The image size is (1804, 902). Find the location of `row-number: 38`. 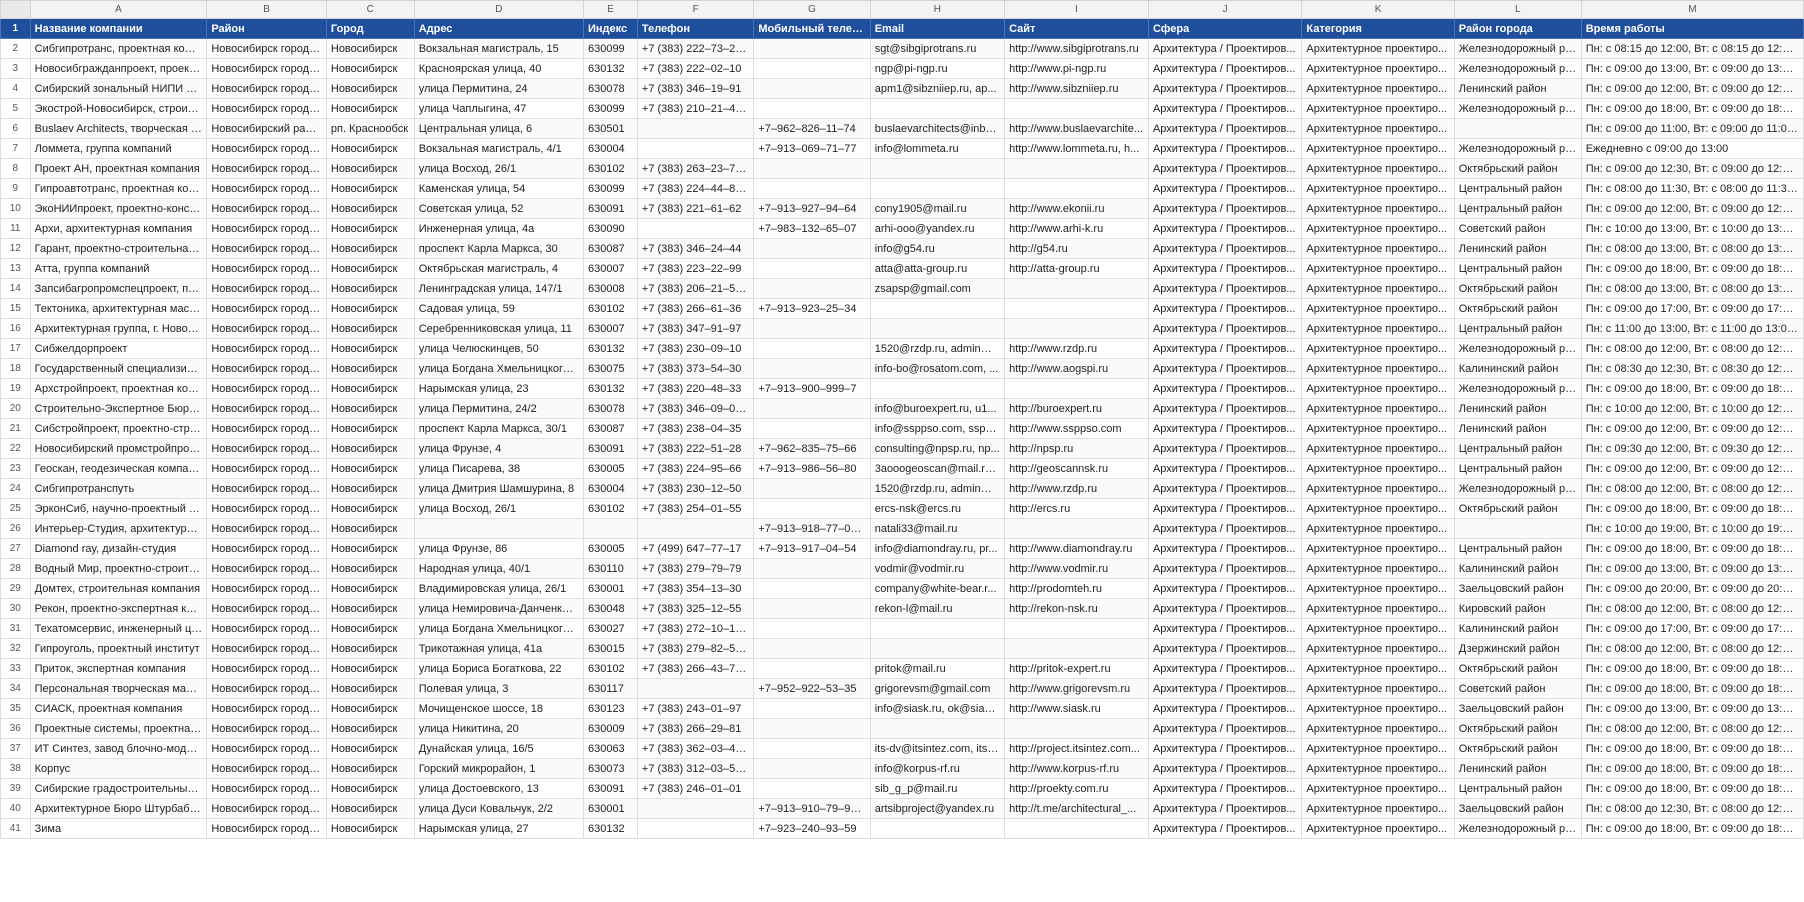

row-number: 38 is located at coordinates (15, 768).